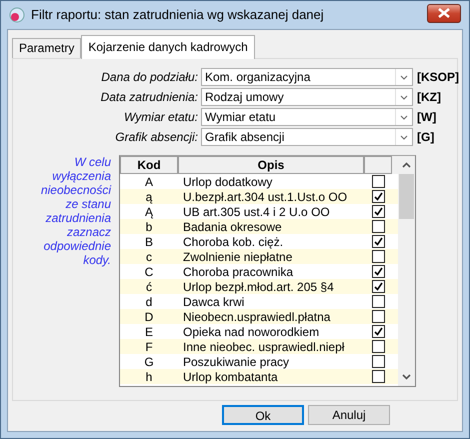 This screenshot has height=439, width=470. Describe the element at coordinates (168, 47) in the screenshot. I see `tab: Kojarzenie danych kadrowych` at that location.